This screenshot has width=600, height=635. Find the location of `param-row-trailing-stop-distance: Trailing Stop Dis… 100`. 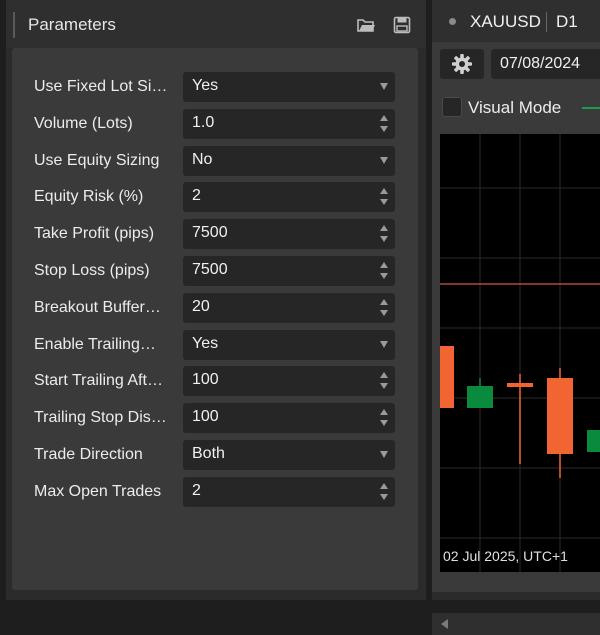

param-row-trailing-stop-distance: Trailing Stop Dis… 100 is located at coordinates (215, 418).